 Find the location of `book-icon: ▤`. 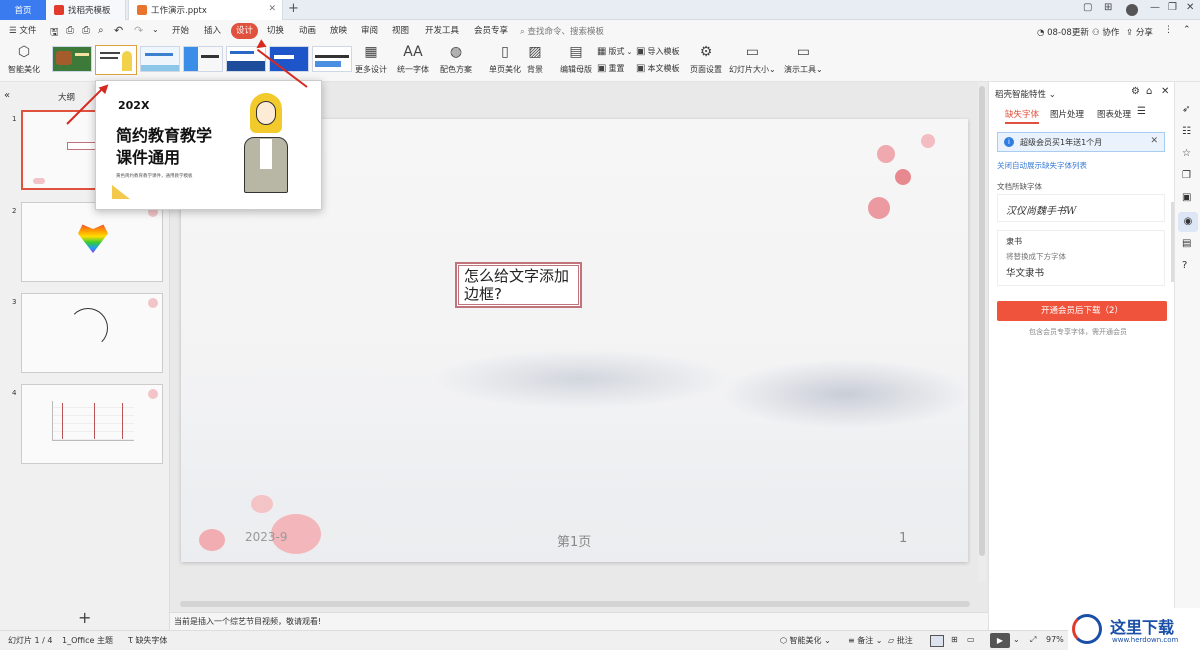

book-icon: ▤ is located at coordinates (1186, 243).